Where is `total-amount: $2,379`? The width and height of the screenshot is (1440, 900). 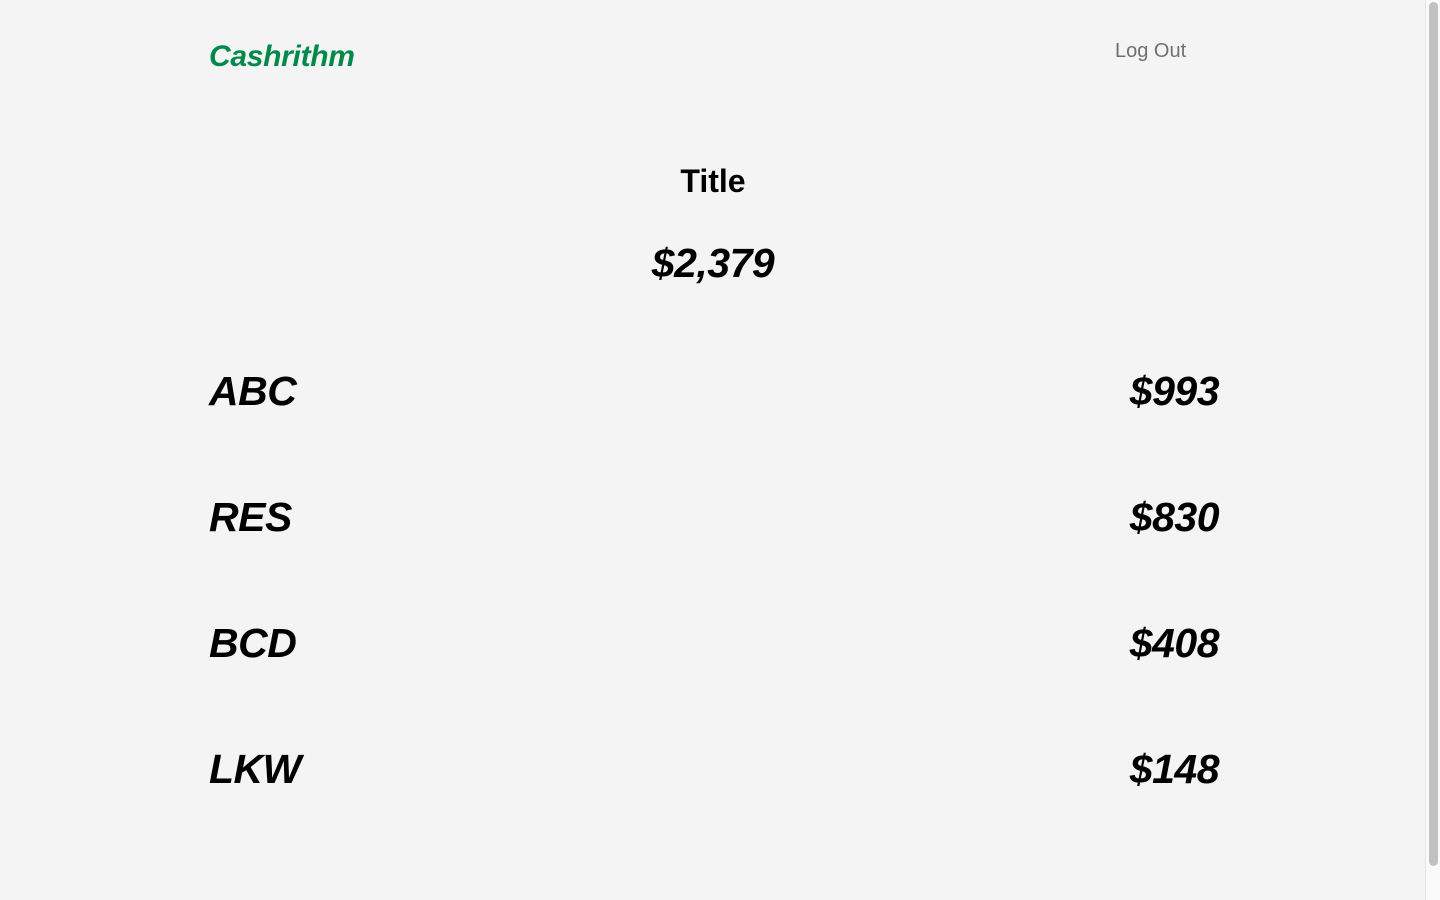
total-amount: $2,379 is located at coordinates (713, 263).